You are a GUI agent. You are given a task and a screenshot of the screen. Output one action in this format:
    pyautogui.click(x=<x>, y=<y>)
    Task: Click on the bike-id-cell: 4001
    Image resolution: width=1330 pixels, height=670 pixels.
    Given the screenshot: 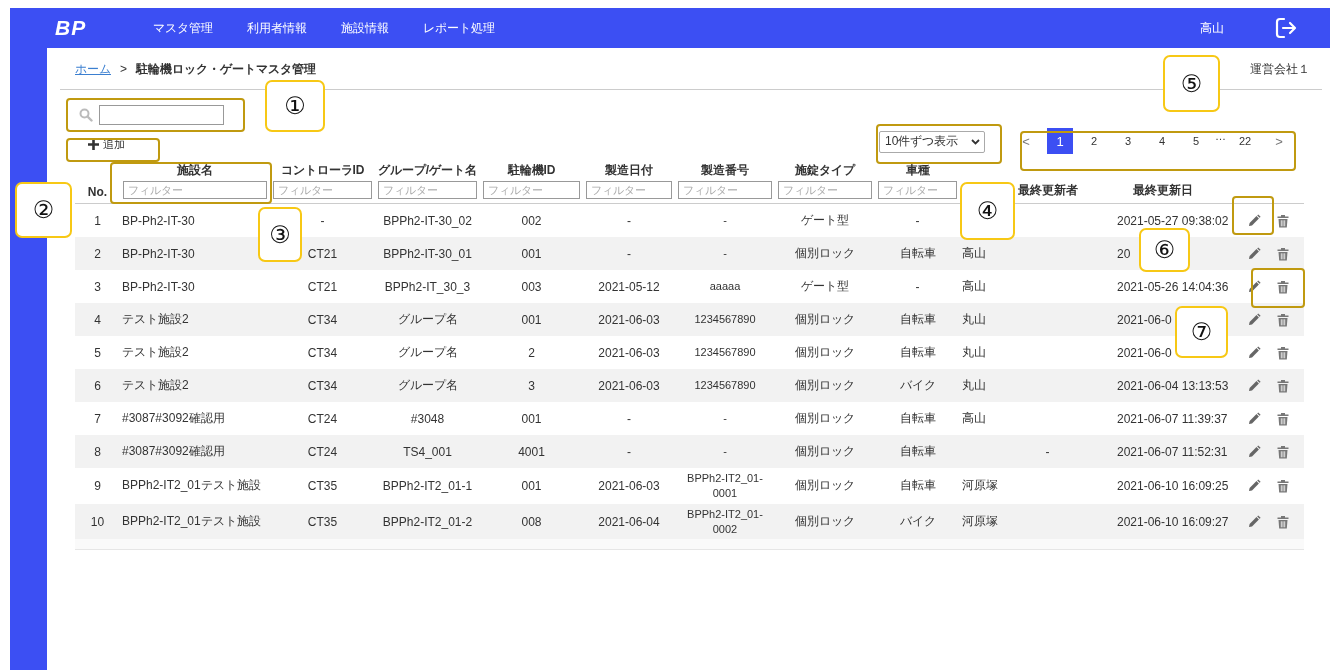 What is the action you would take?
    pyautogui.click(x=531, y=451)
    